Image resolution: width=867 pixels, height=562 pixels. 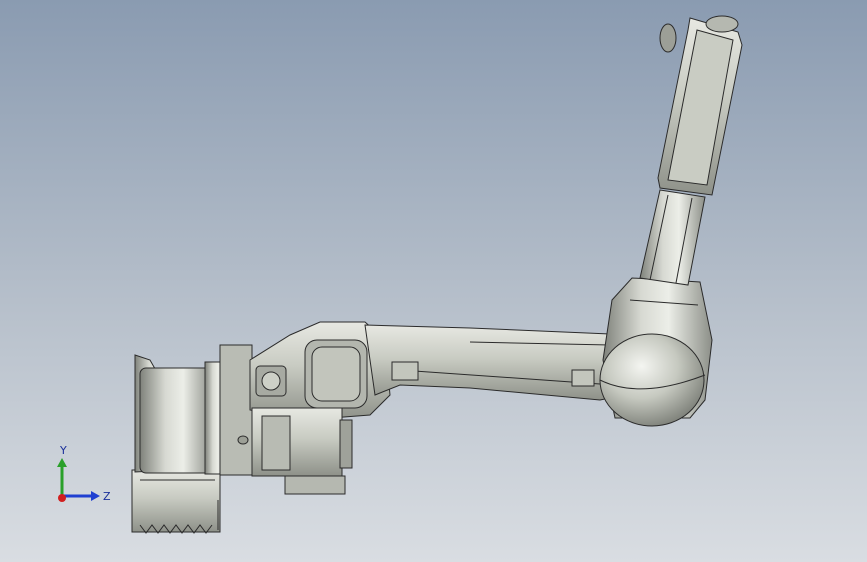 I want to click on robot-base, so click(x=192, y=439).